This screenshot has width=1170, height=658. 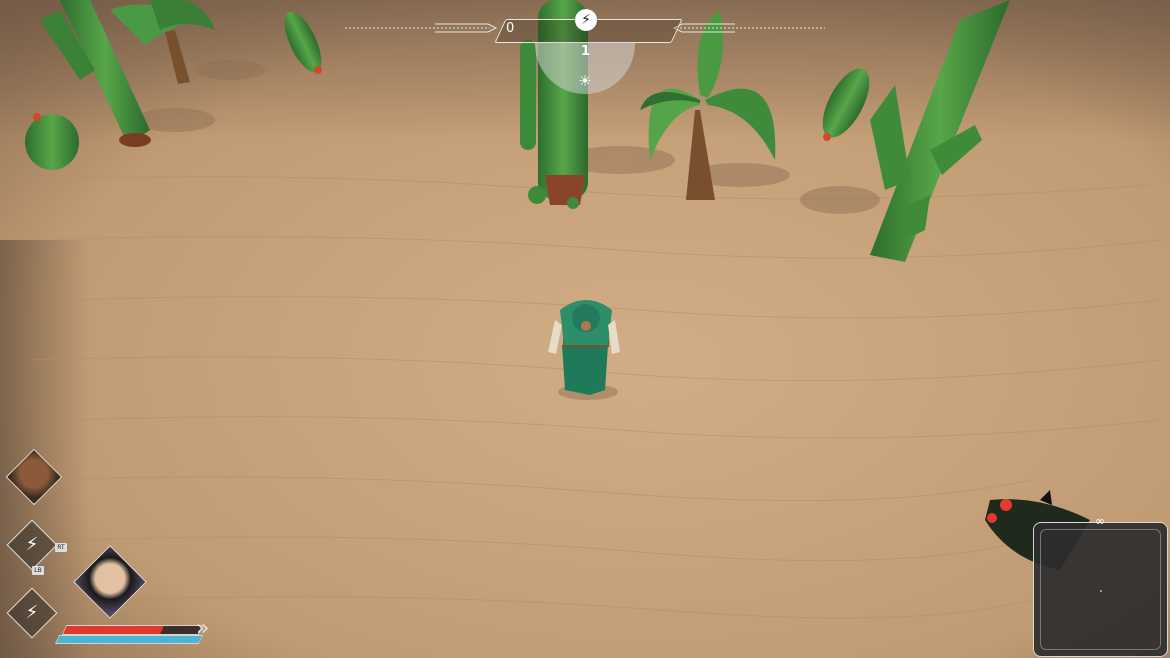 What do you see at coordinates (585, 81) in the screenshot?
I see `sun-icon: ☀` at bounding box center [585, 81].